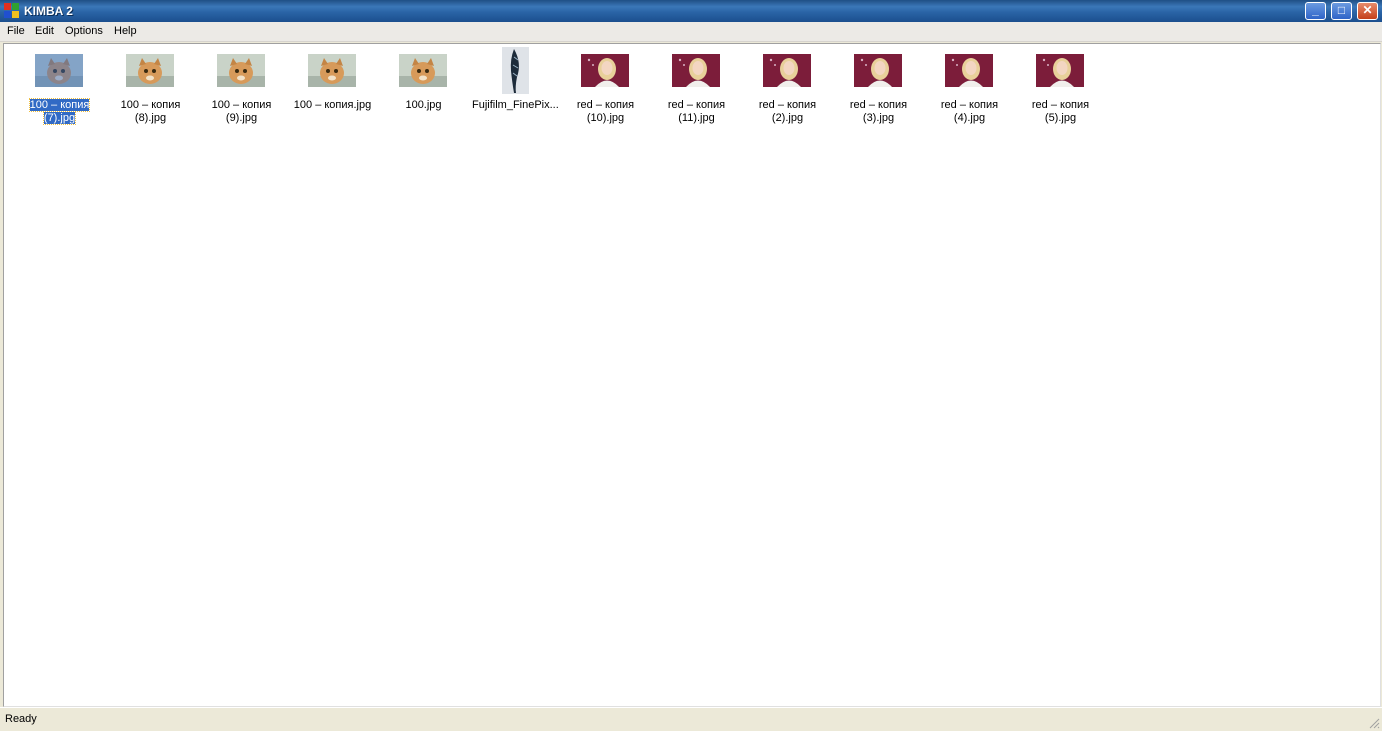 The width and height of the screenshot is (1382, 731). I want to click on resize-grip-icon, so click(1374, 723).